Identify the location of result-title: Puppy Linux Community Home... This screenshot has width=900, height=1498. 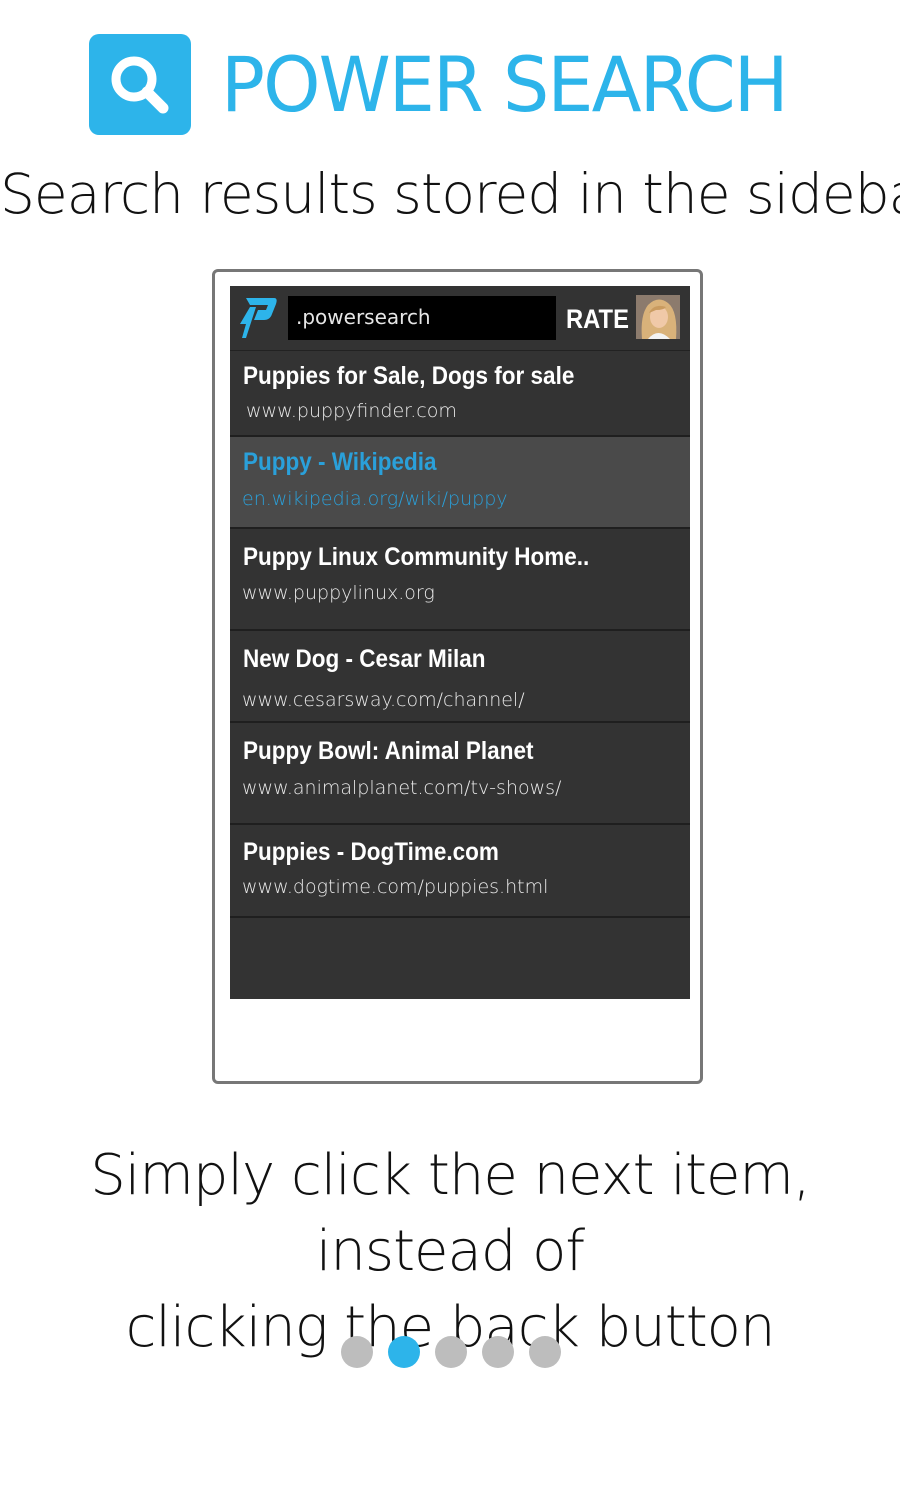
(416, 557).